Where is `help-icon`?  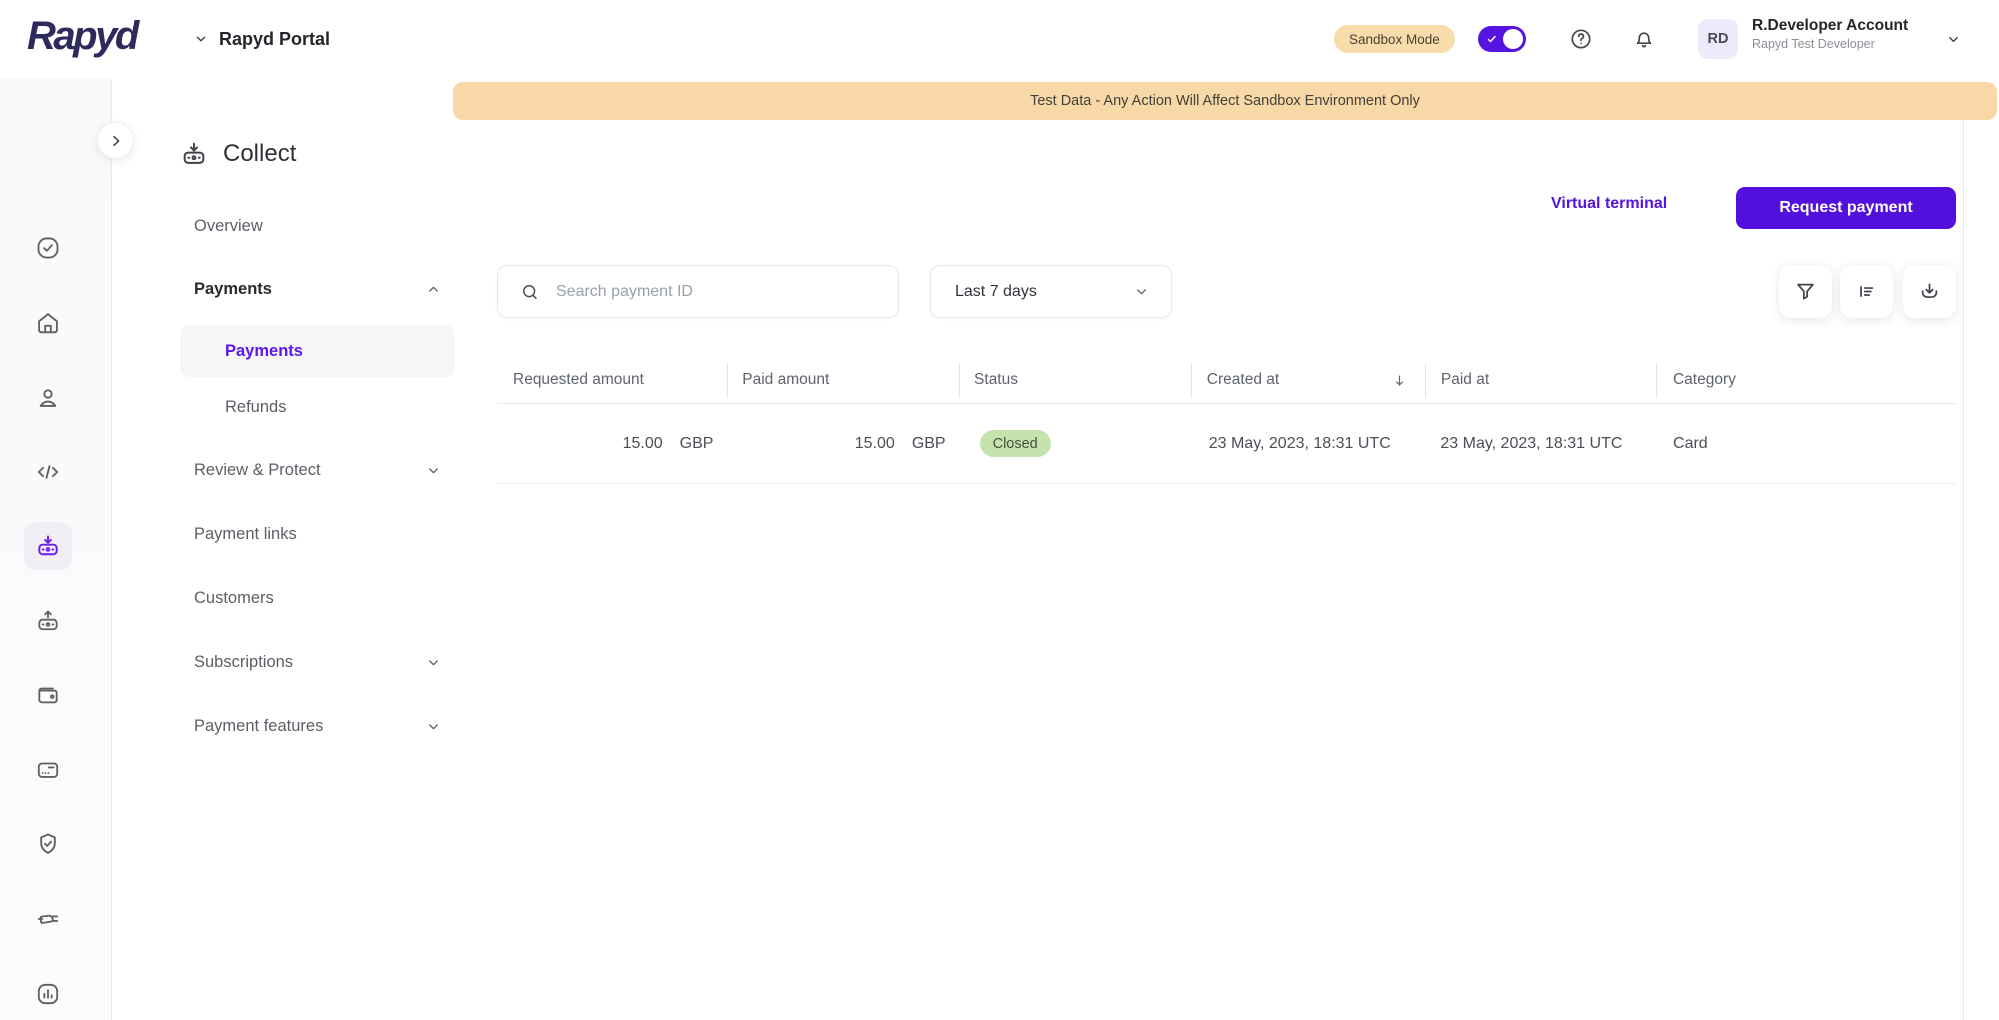
help-icon is located at coordinates (1581, 39).